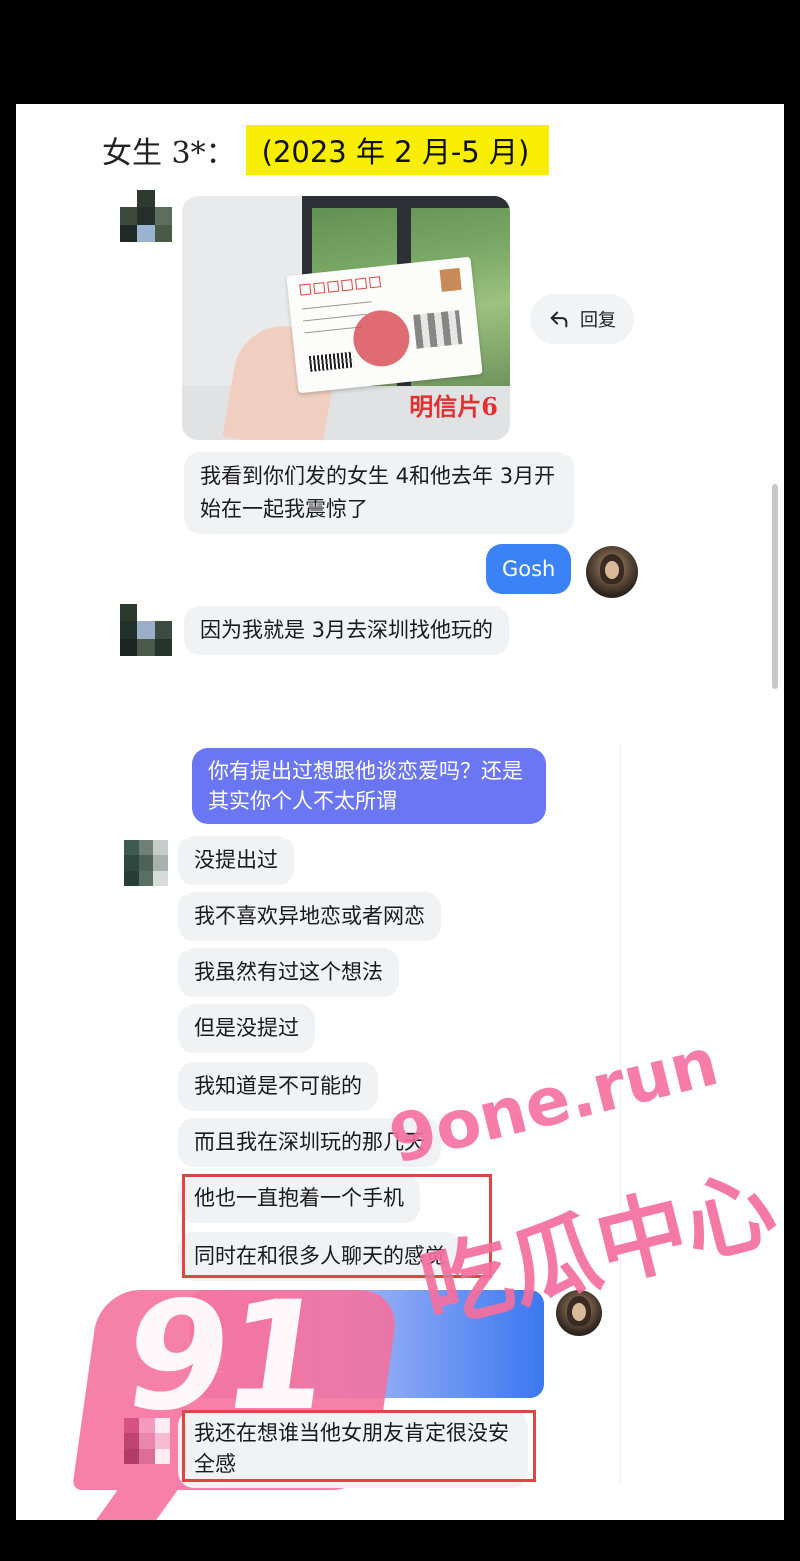  Describe the element at coordinates (397, 150) in the screenshot. I see `caption-date-range: (2023 年 2 月-5 月)` at that location.